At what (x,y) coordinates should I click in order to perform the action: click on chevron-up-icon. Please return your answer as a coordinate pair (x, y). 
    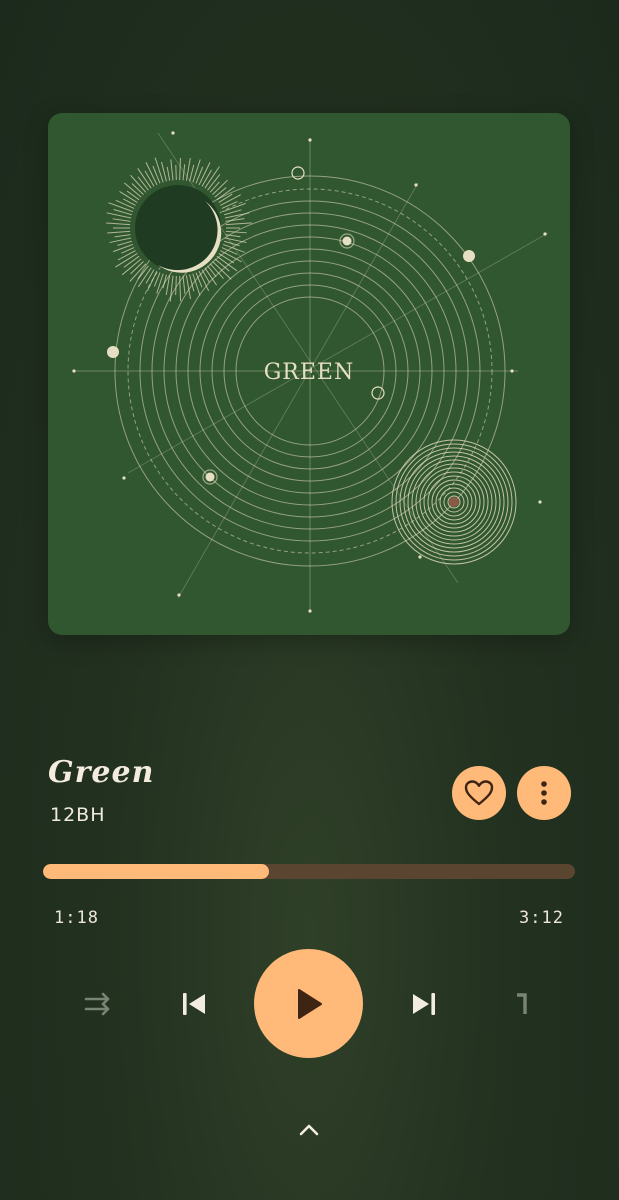
    Looking at the image, I should click on (309, 1130).